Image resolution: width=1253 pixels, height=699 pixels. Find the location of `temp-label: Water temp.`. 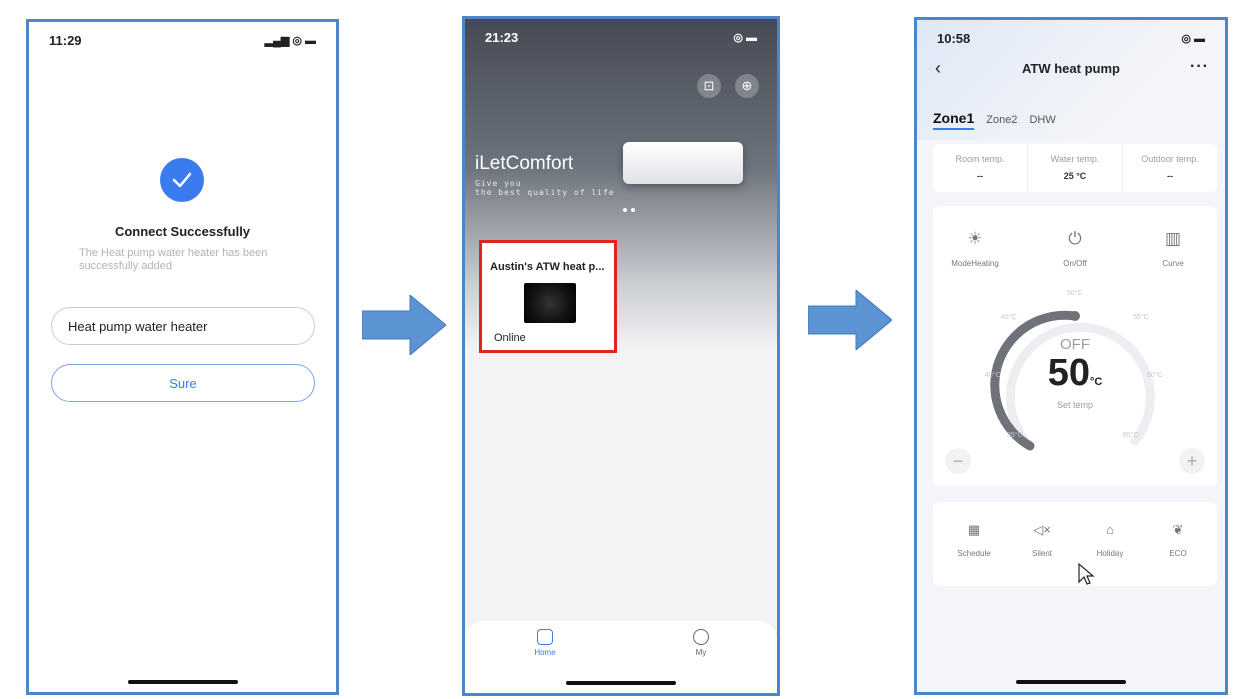

temp-label: Water temp. is located at coordinates (1075, 159).